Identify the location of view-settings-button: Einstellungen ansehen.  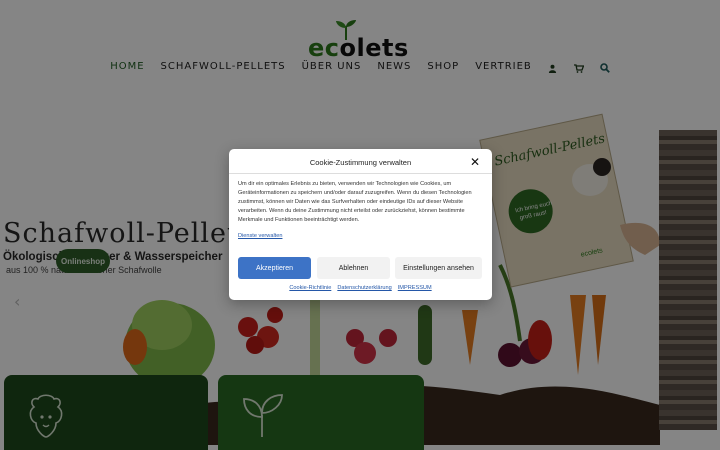
(438, 268).